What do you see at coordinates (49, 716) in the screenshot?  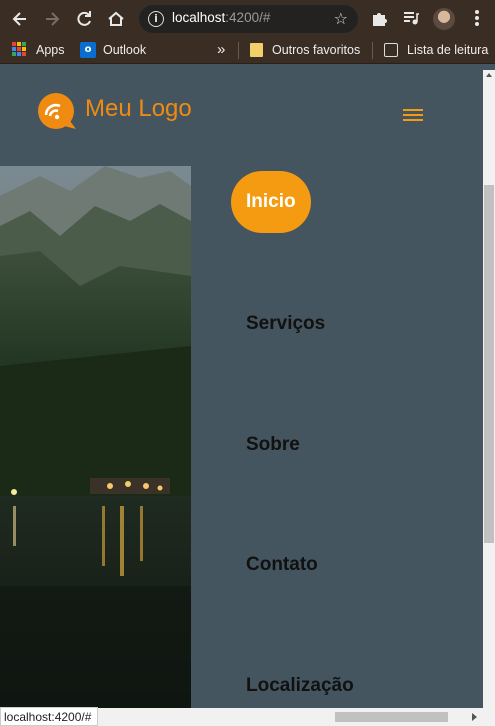 I see `status-bar-url: localhost:4200/#` at bounding box center [49, 716].